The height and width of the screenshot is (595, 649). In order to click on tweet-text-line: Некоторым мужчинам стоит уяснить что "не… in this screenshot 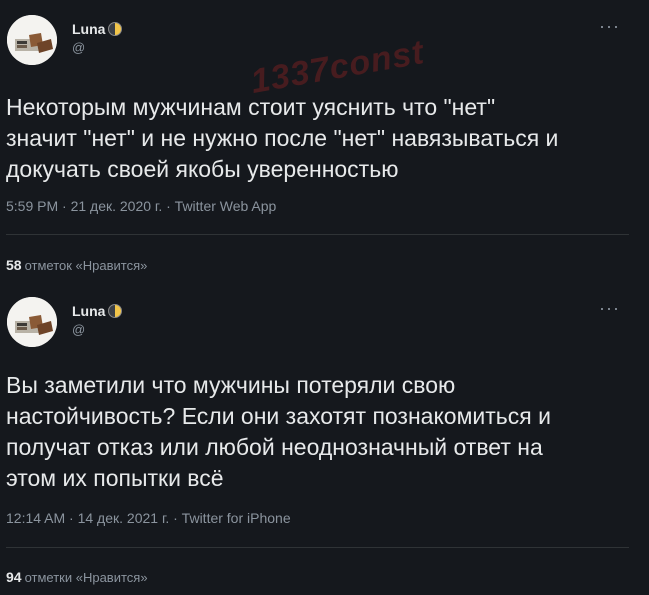, I will do `click(251, 107)`.